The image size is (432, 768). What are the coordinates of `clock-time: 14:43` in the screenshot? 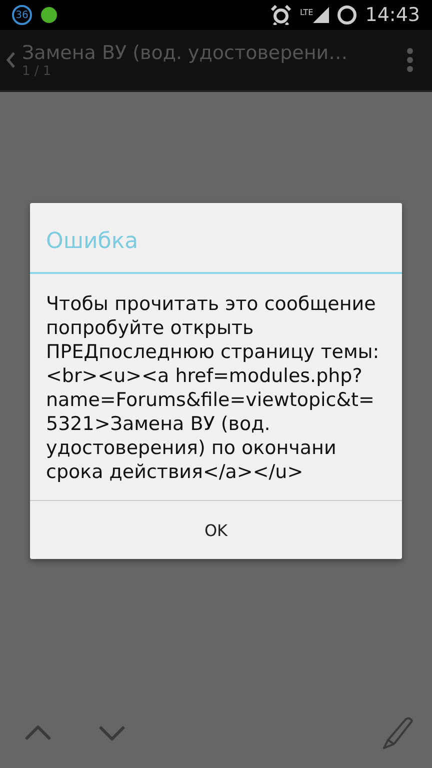 It's located at (392, 15).